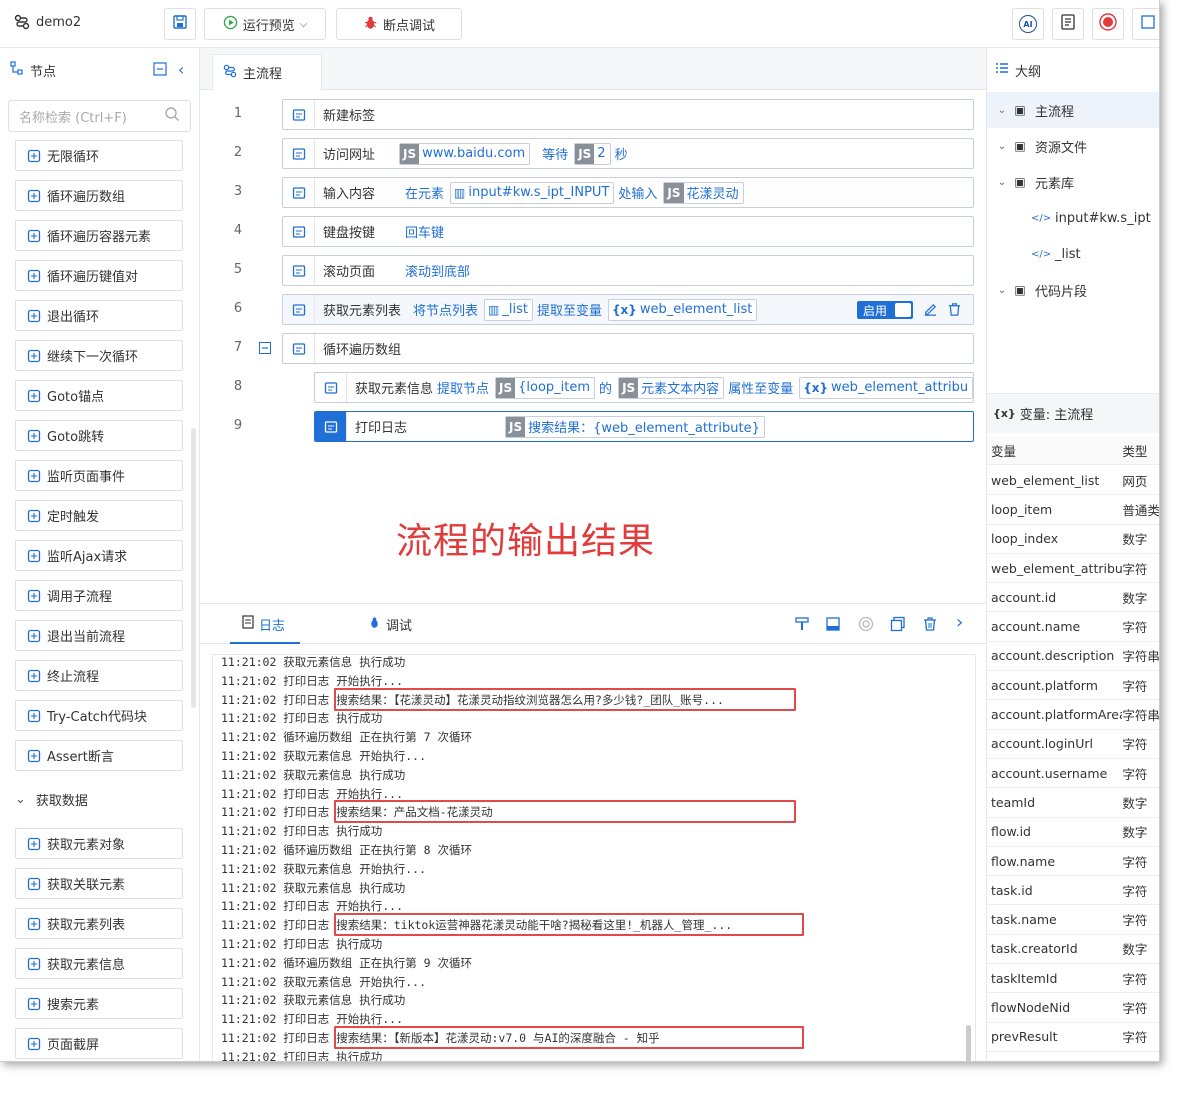  What do you see at coordinates (99, 435) in the screenshot?
I see `node-item: Goto跳转` at bounding box center [99, 435].